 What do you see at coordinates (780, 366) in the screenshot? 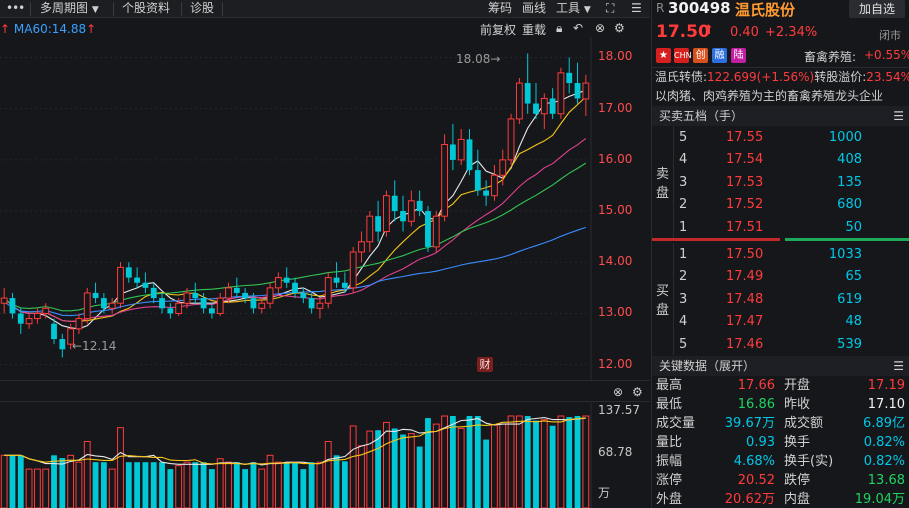
I see `keydata-header: 关键数据（展开） ☰` at bounding box center [780, 366].